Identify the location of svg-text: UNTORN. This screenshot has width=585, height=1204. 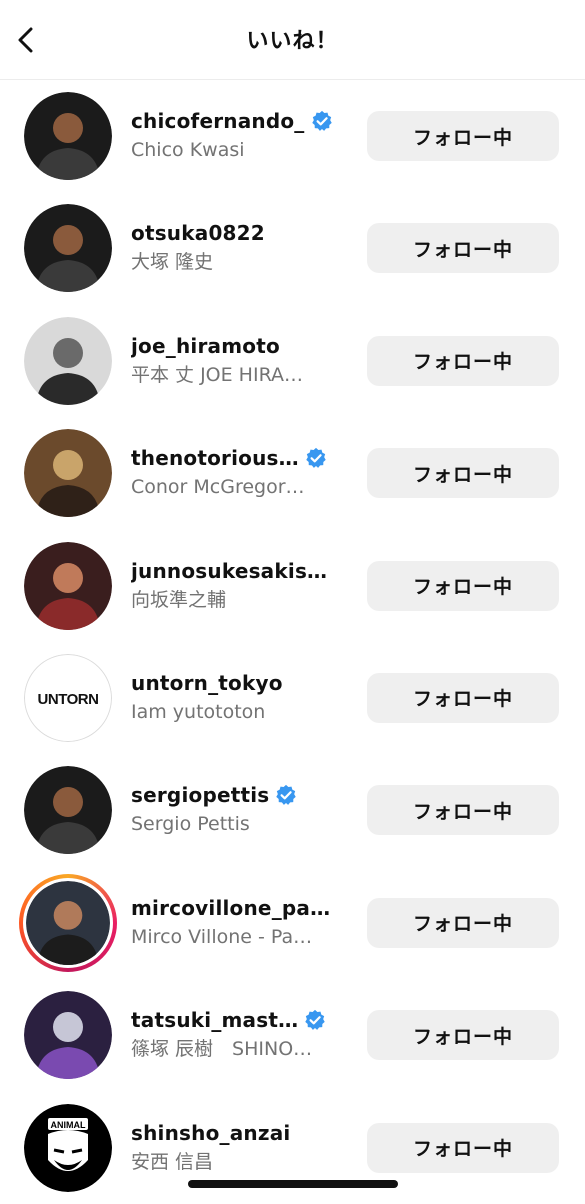
(68, 699).